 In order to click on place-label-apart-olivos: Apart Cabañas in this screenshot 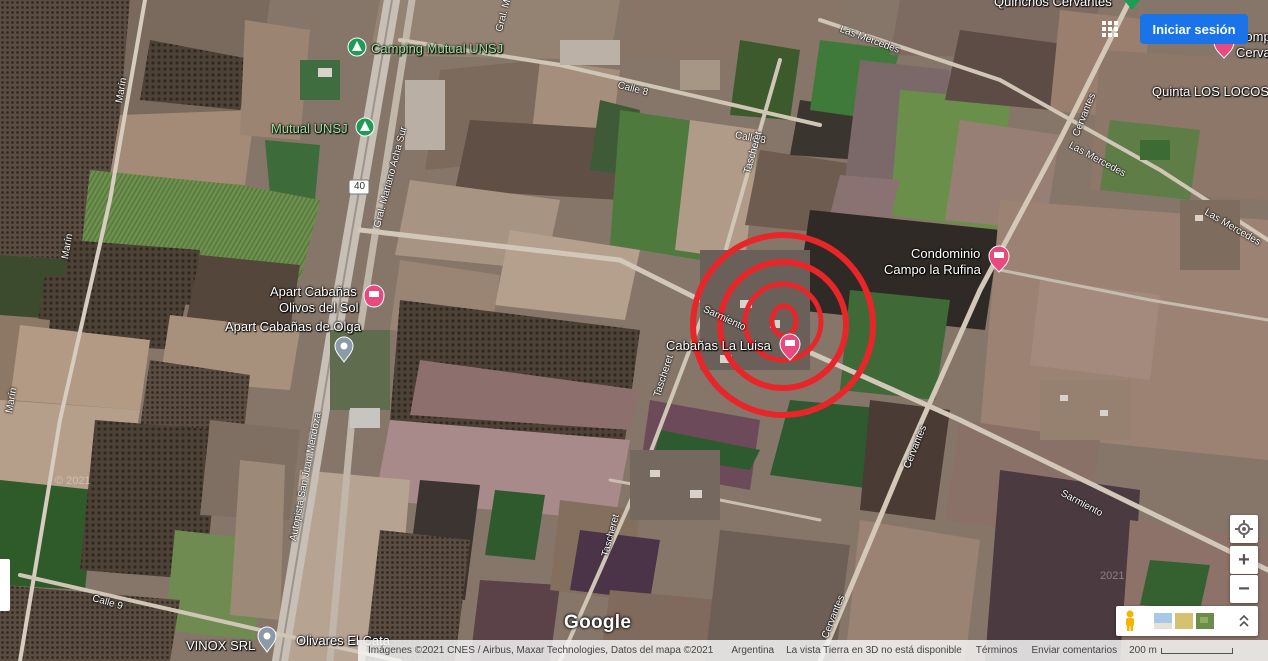, I will do `click(313, 291)`.